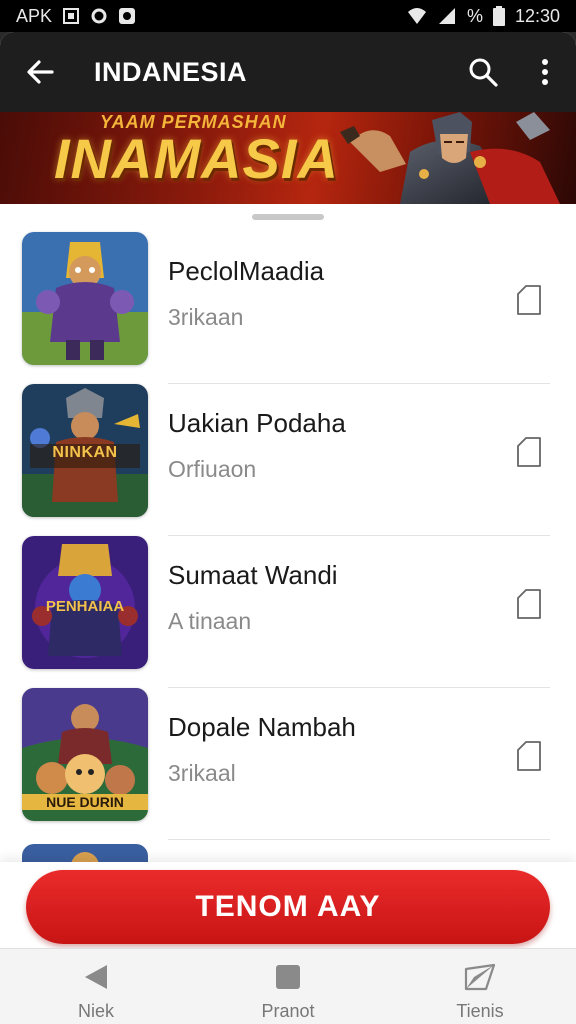 The width and height of the screenshot is (576, 1024). Describe the element at coordinates (171, 71) in the screenshot. I see `page-title: INDANESIA` at that location.